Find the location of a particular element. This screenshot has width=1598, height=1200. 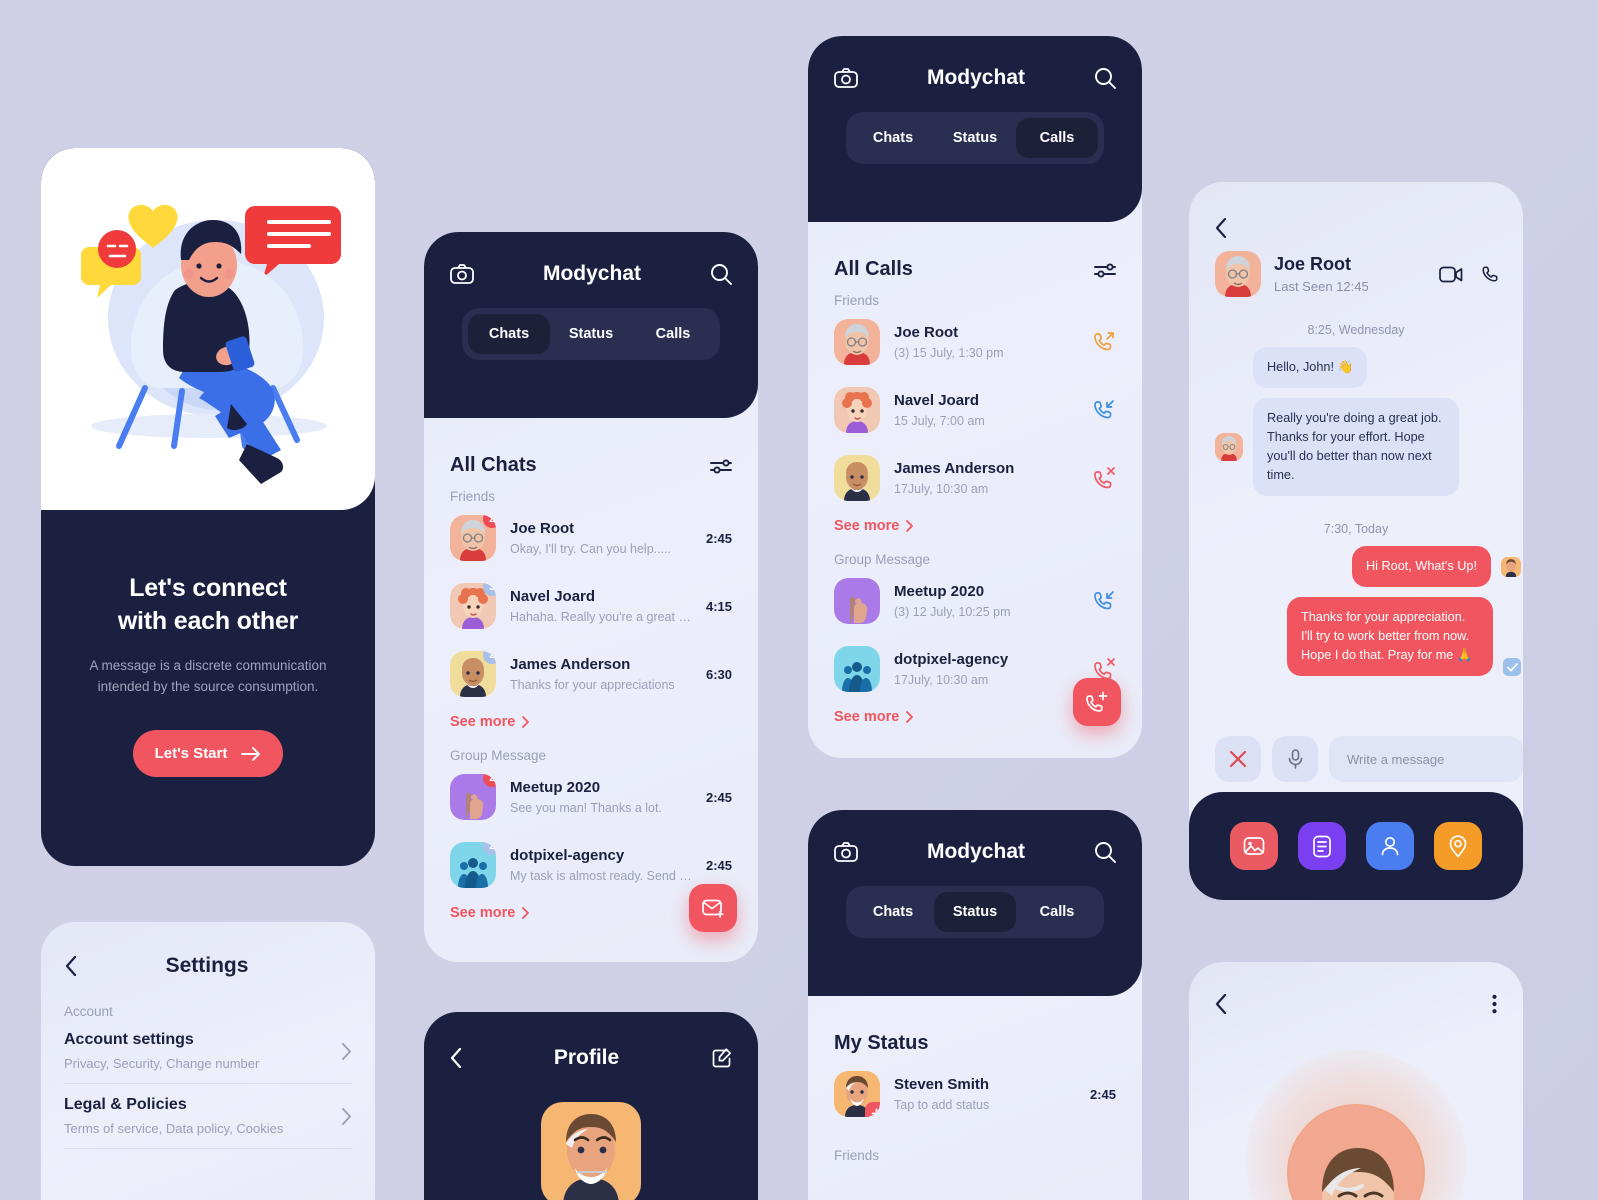

close-composer-button is located at coordinates (1238, 759).